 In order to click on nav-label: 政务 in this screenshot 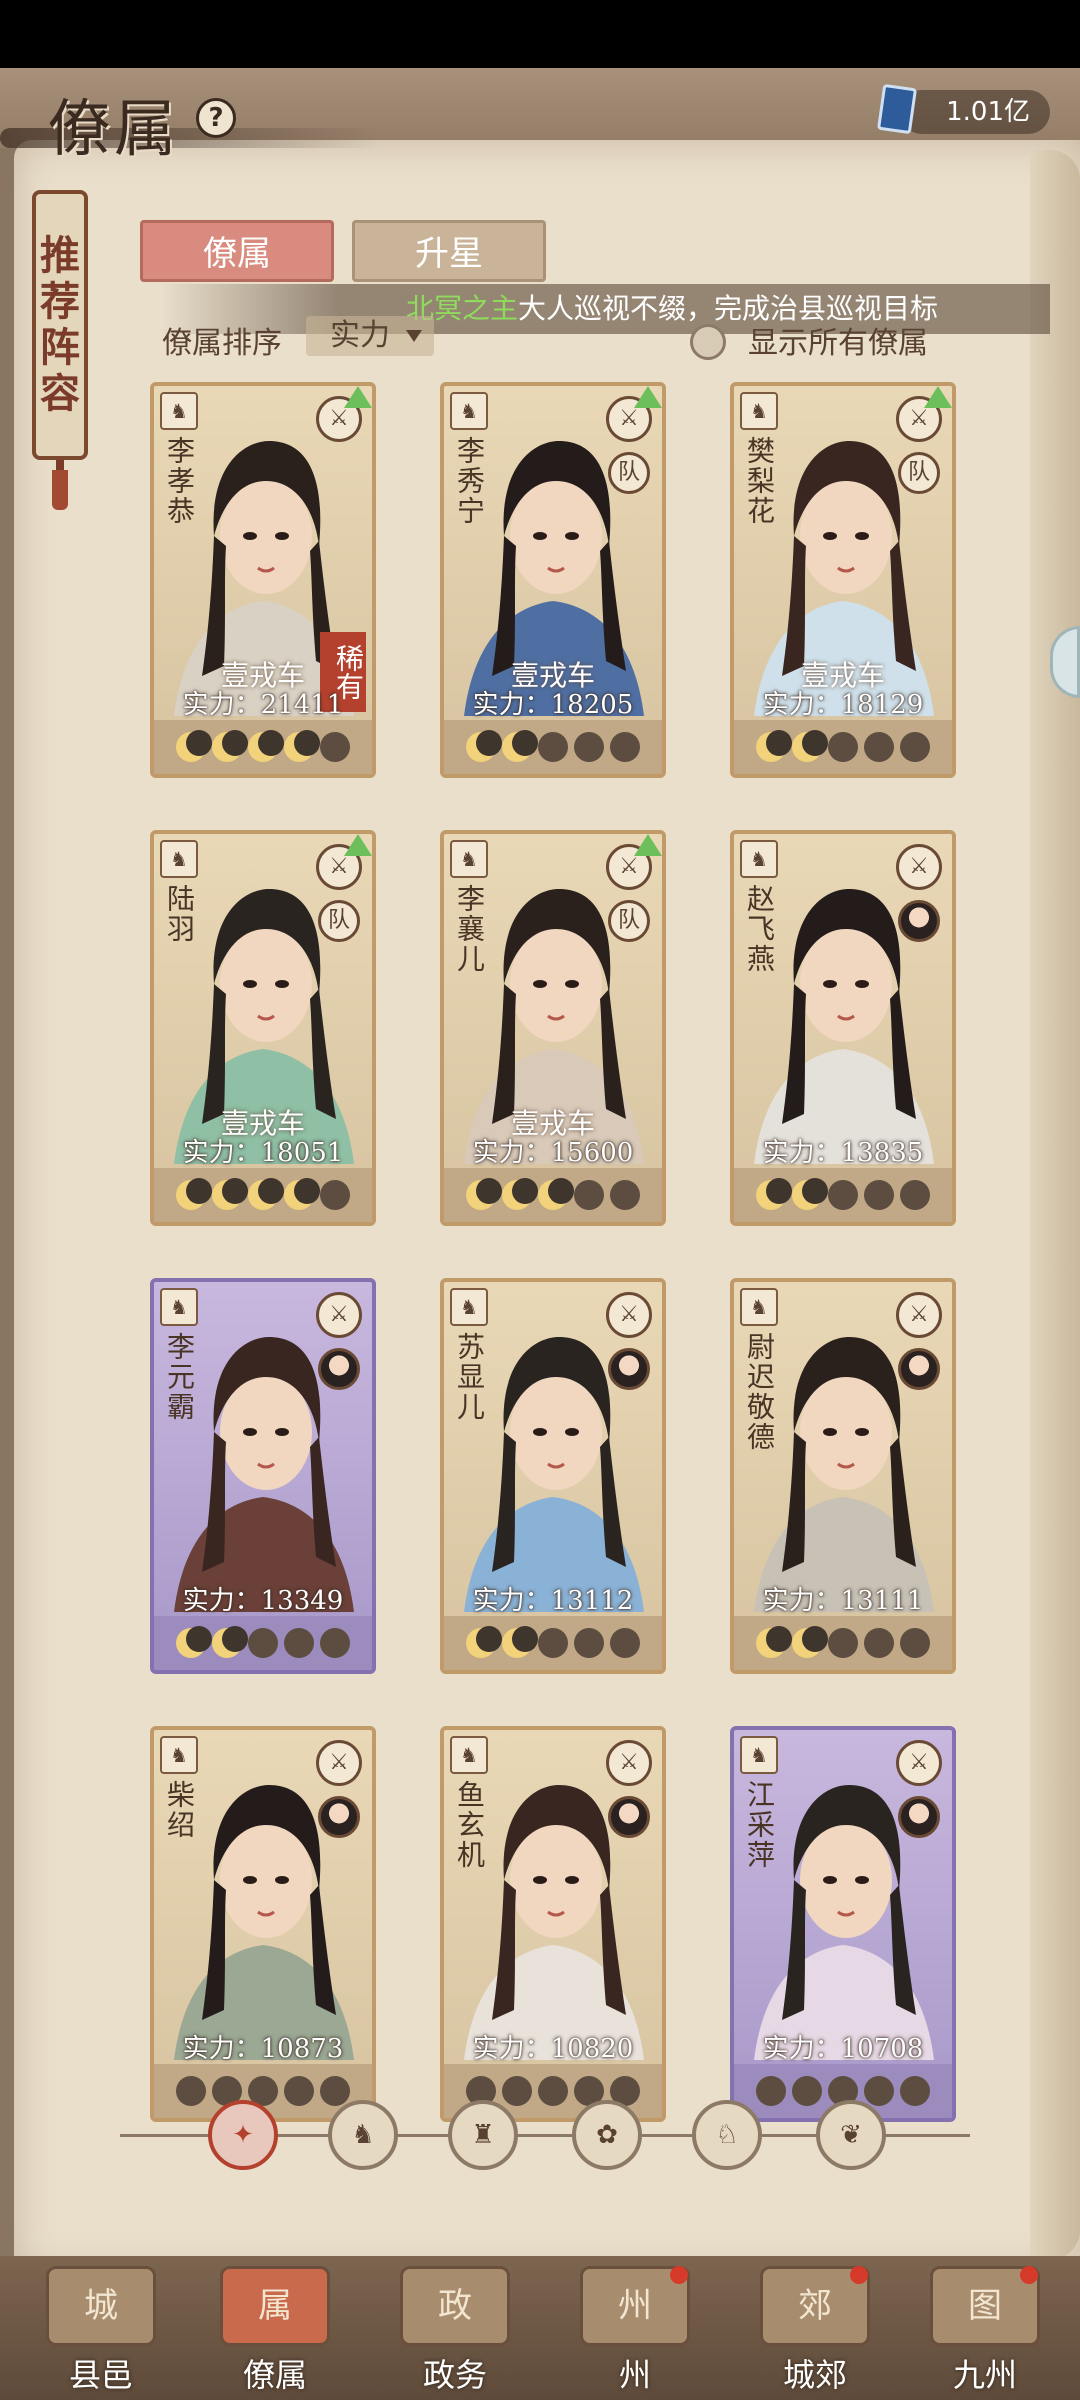, I will do `click(454, 2375)`.